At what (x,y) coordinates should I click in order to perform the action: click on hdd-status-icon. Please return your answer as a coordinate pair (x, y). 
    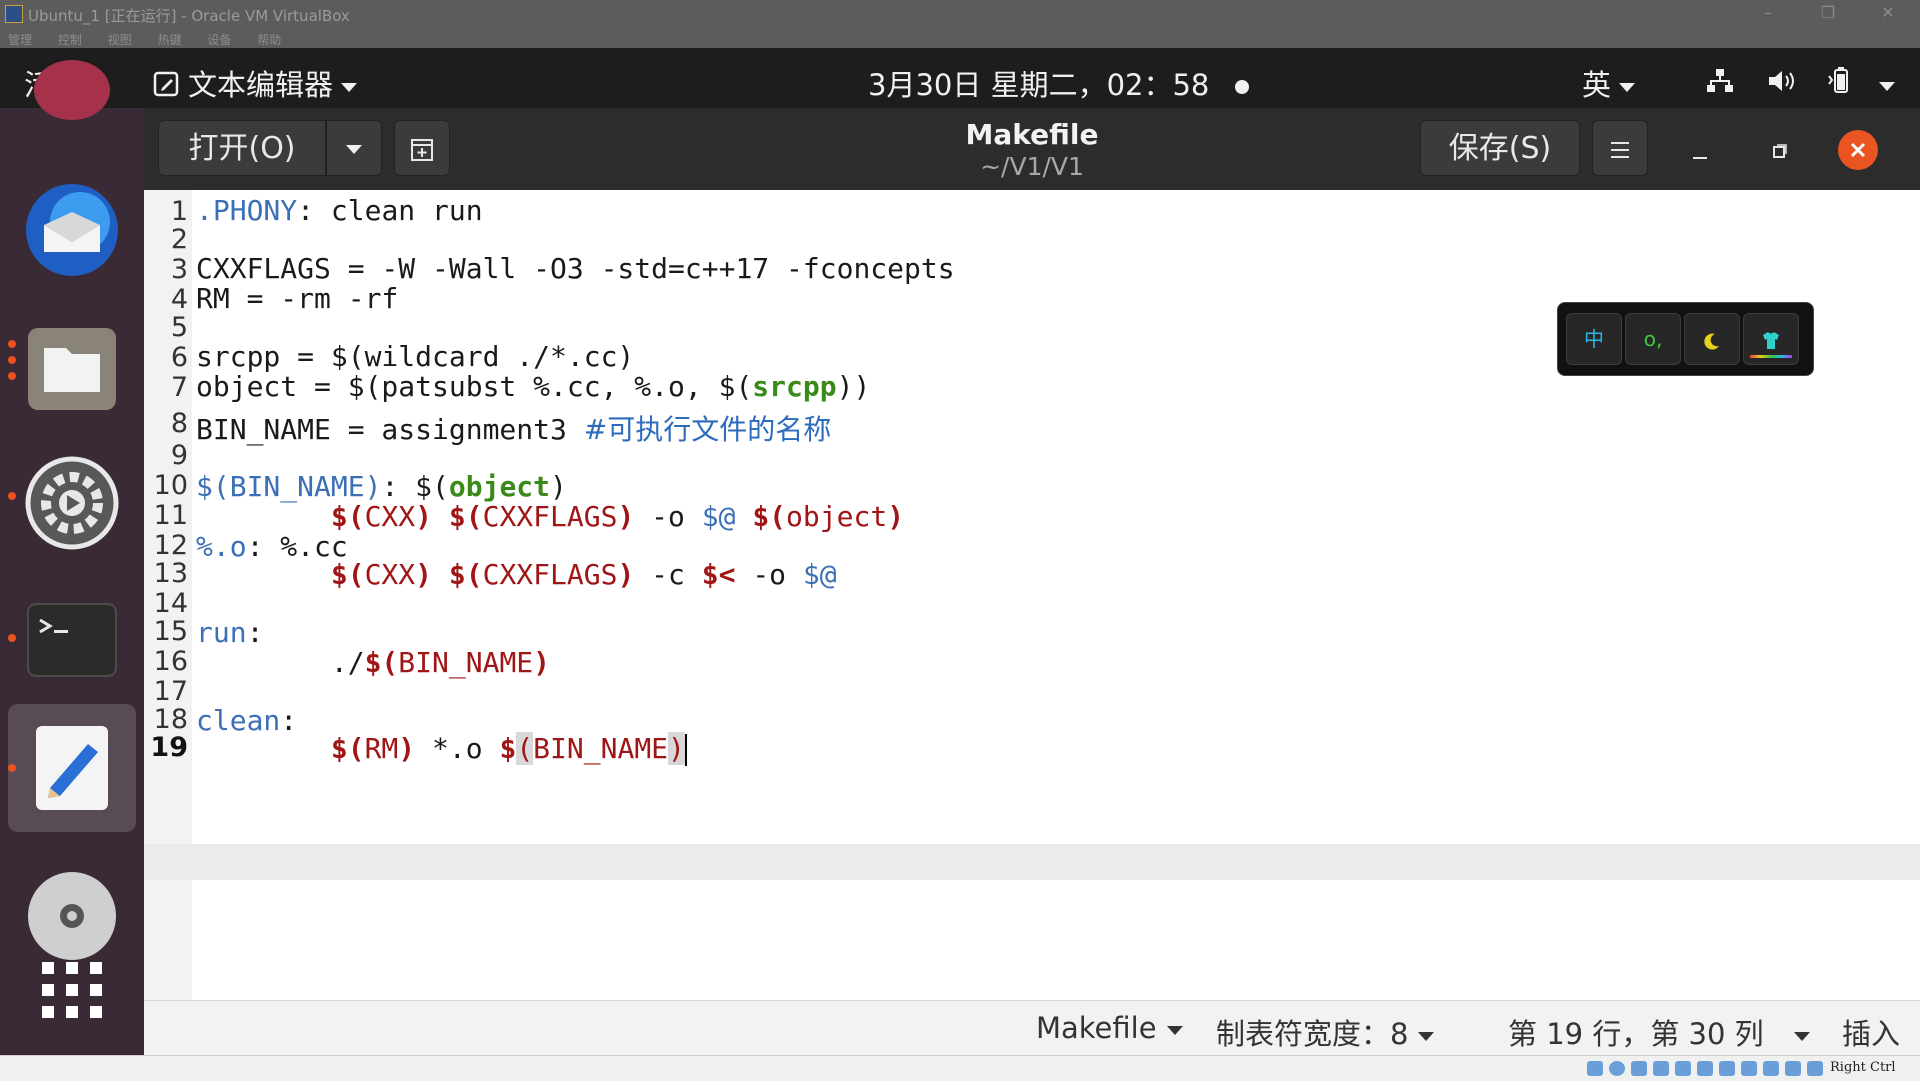
    Looking at the image, I should click on (1595, 1068).